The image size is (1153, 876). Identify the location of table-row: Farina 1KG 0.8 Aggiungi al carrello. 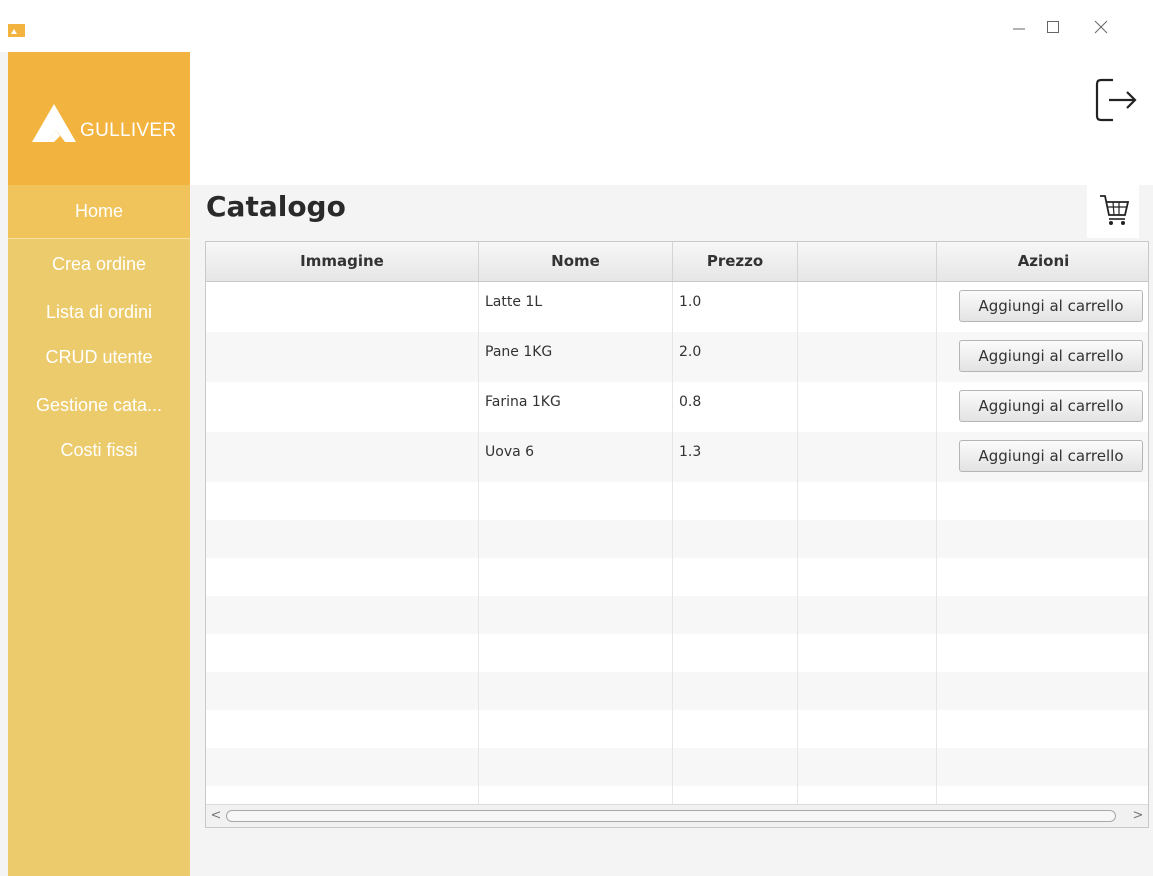
(677, 407).